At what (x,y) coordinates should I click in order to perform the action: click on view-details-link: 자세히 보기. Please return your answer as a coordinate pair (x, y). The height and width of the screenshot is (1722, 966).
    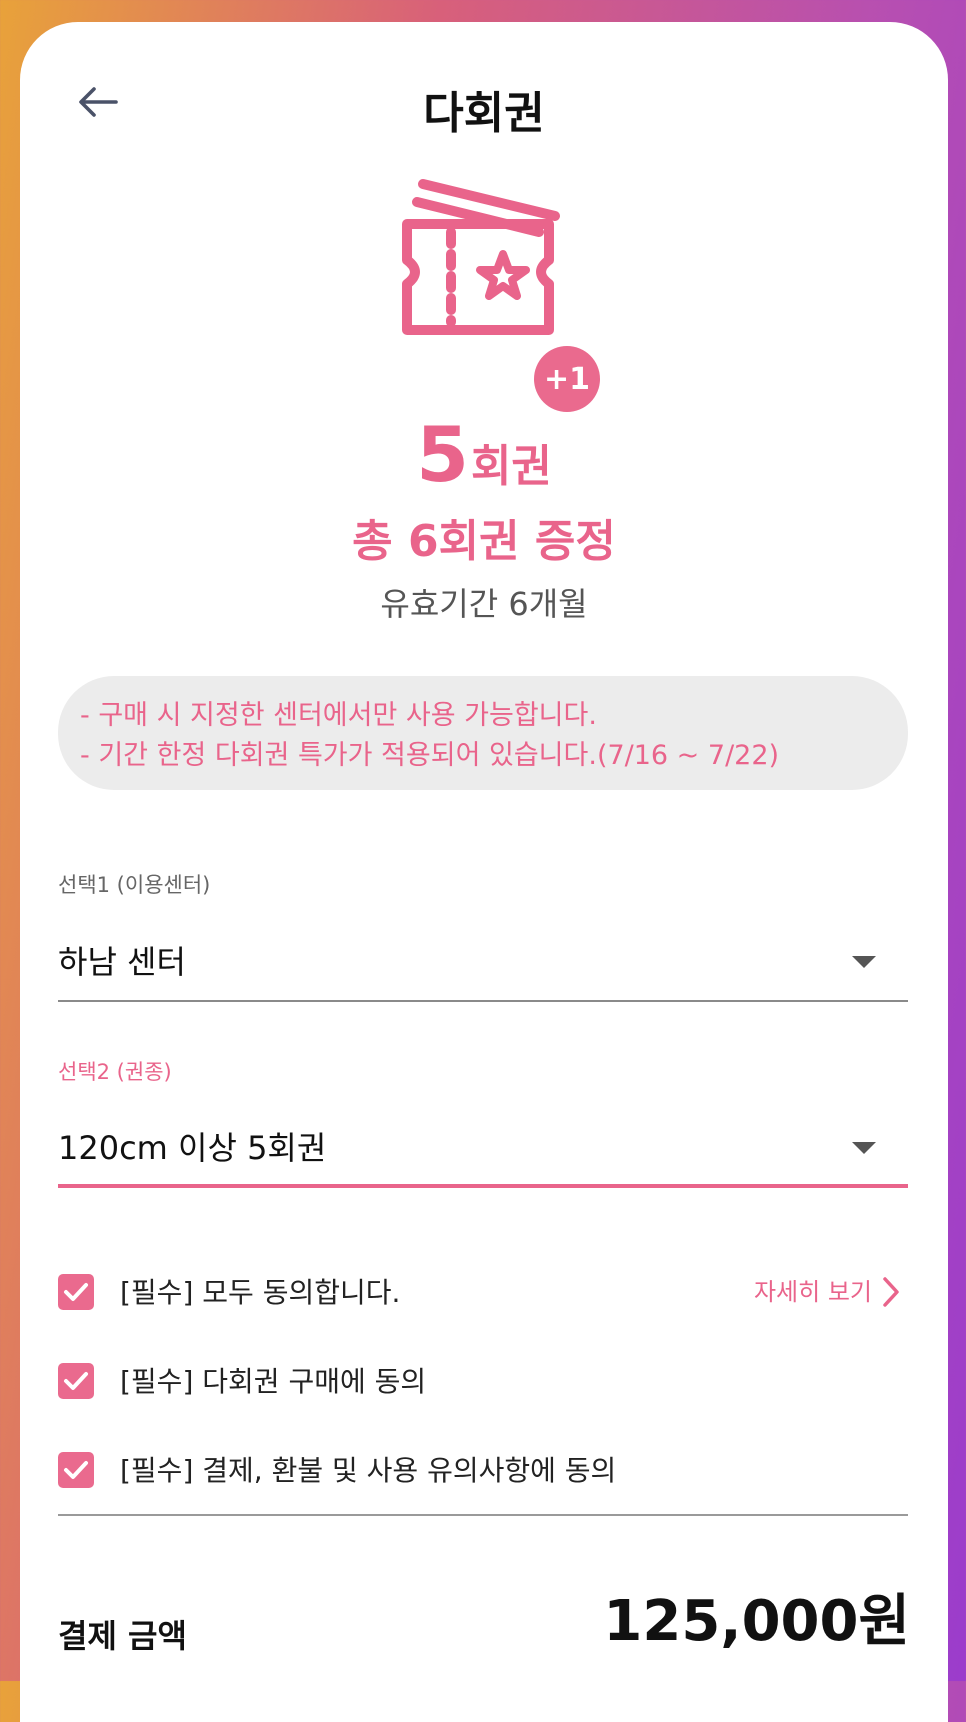
    Looking at the image, I should click on (827, 1292).